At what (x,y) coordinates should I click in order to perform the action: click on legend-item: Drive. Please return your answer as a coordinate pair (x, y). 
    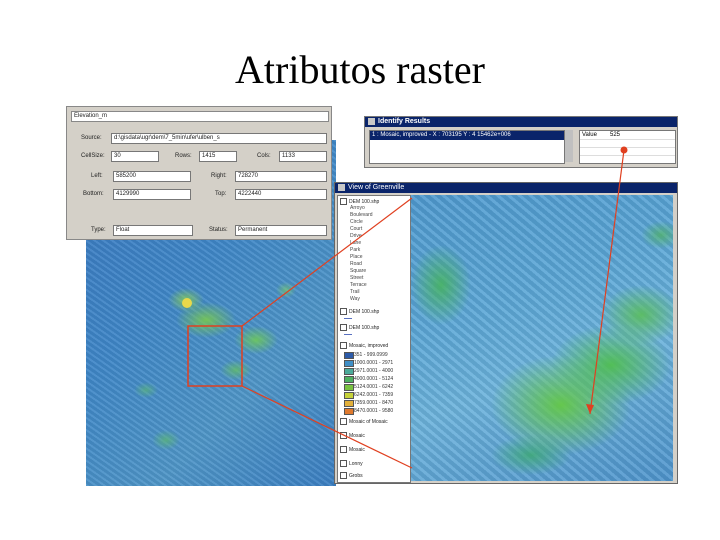
    Looking at the image, I should click on (356, 236).